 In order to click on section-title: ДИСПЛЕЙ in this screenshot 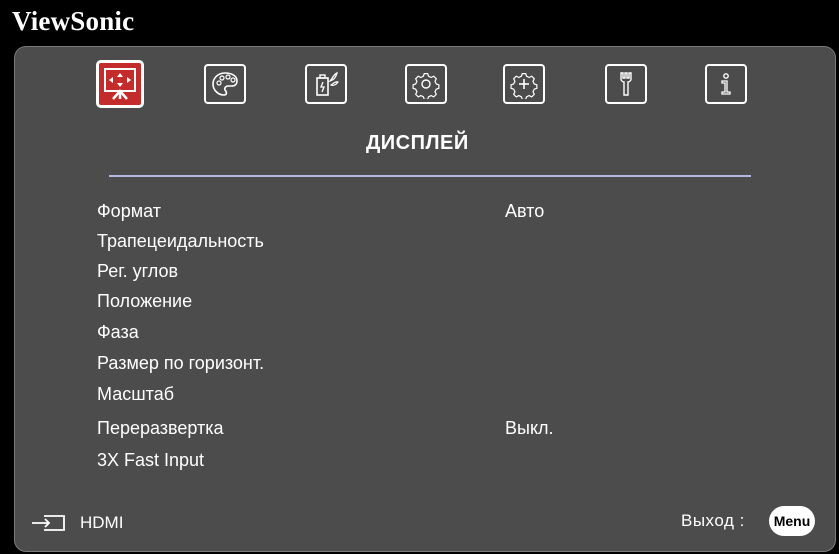, I will do `click(417, 143)`.